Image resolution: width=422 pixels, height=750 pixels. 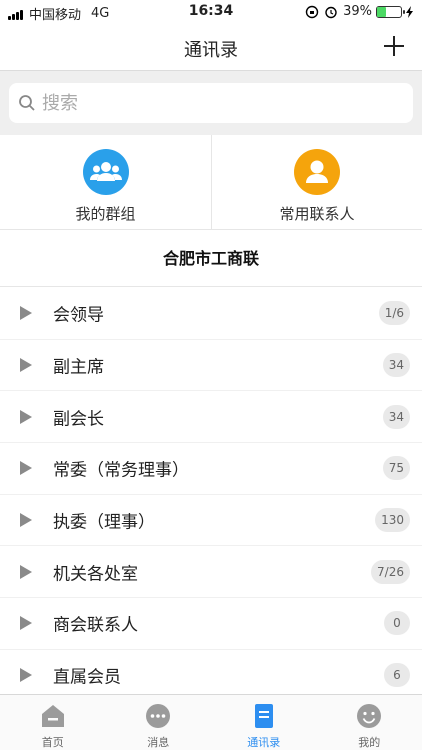 I want to click on member-count-badge: 6, so click(x=397, y=675).